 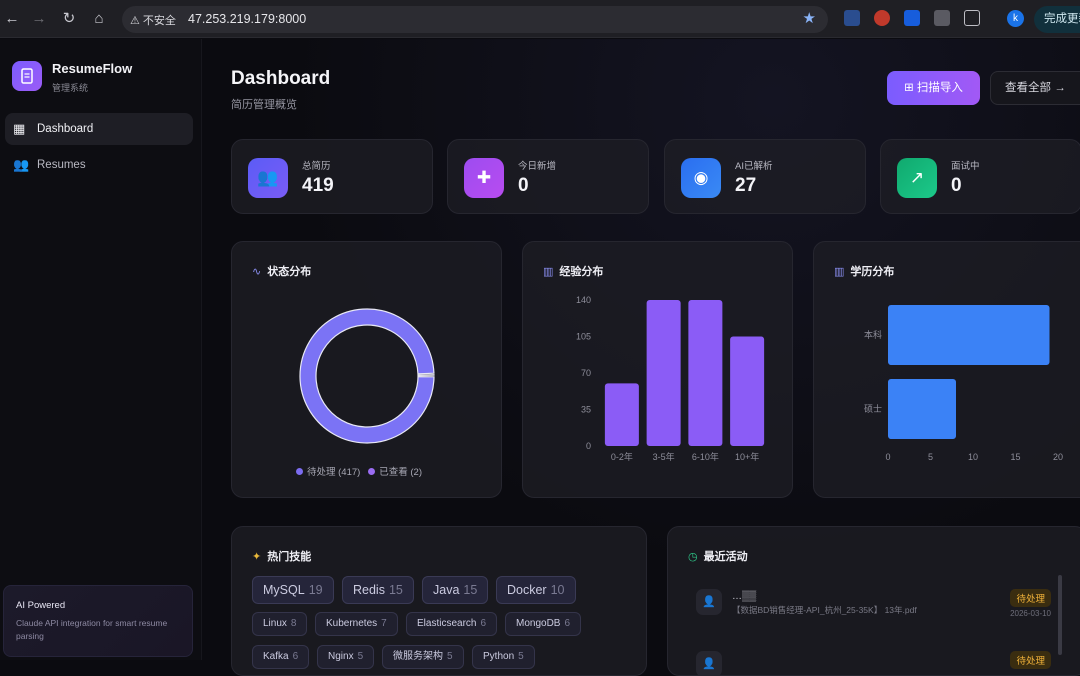 I want to click on skill-chip: Java 15, so click(x=455, y=590).